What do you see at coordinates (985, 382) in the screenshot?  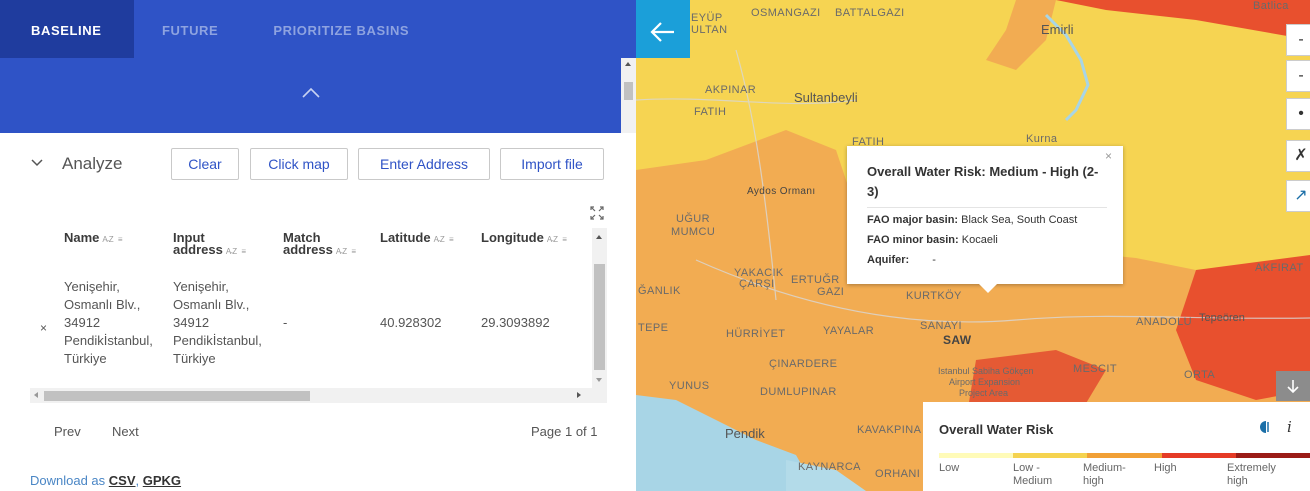 I see `map-label: Airport Expansion` at bounding box center [985, 382].